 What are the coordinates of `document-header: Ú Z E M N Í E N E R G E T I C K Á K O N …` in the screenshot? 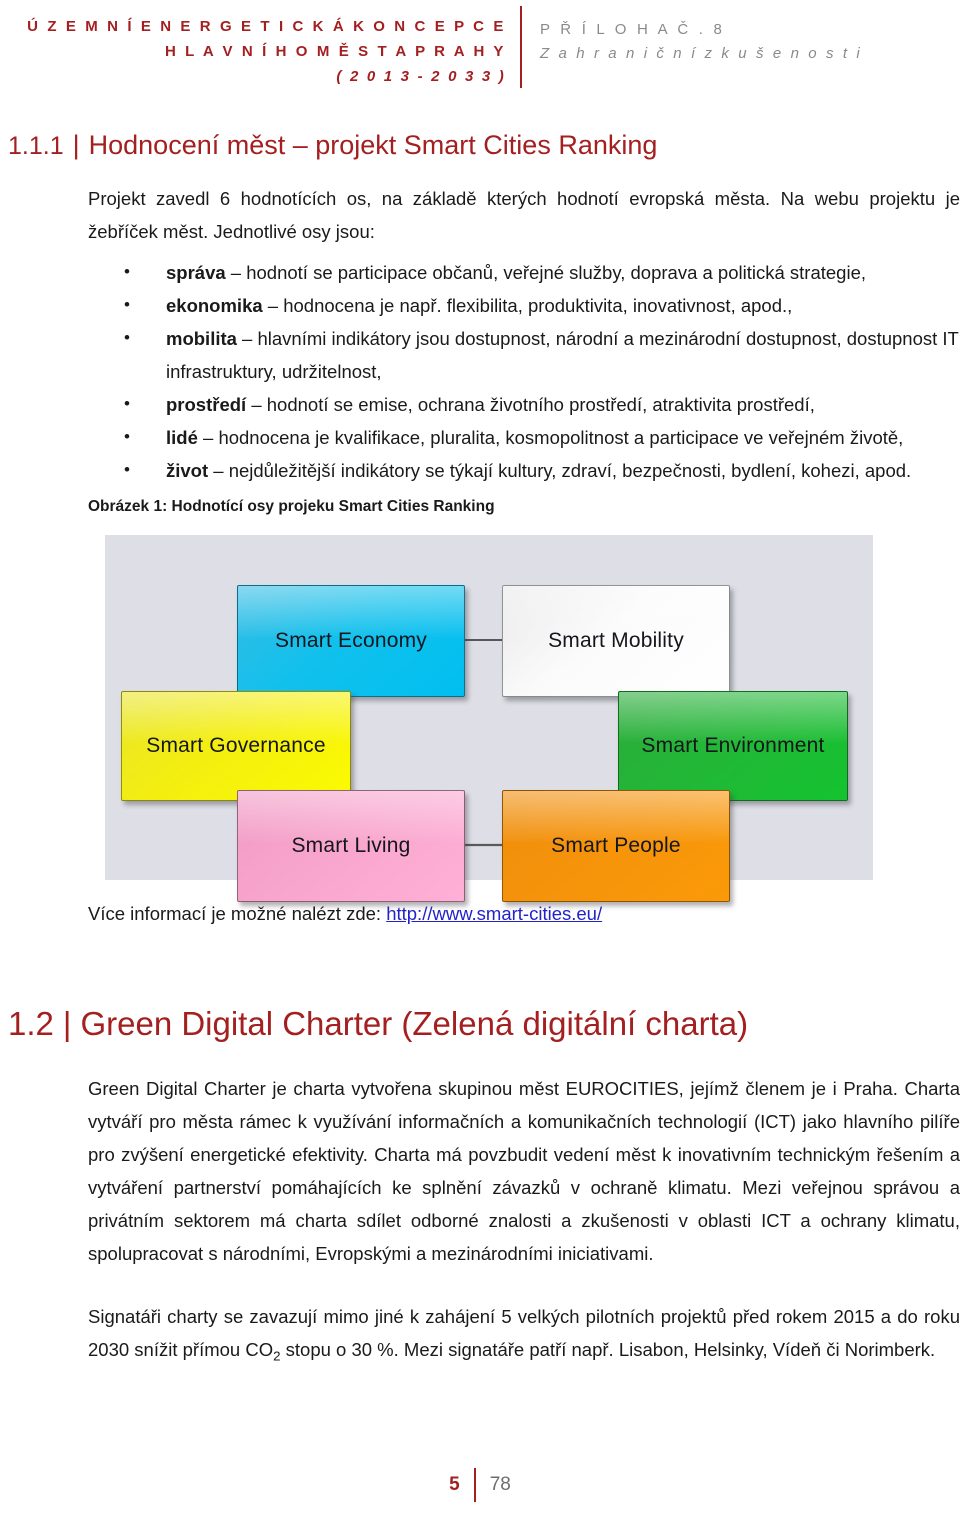 It's located at (480, 50).